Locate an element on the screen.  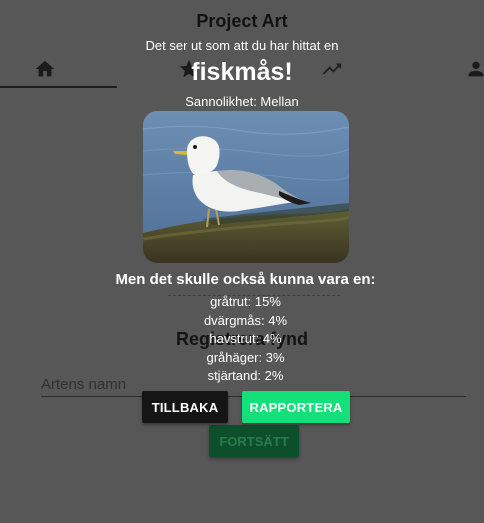
alternative-item: gråhäger: 3% is located at coordinates (245, 357).